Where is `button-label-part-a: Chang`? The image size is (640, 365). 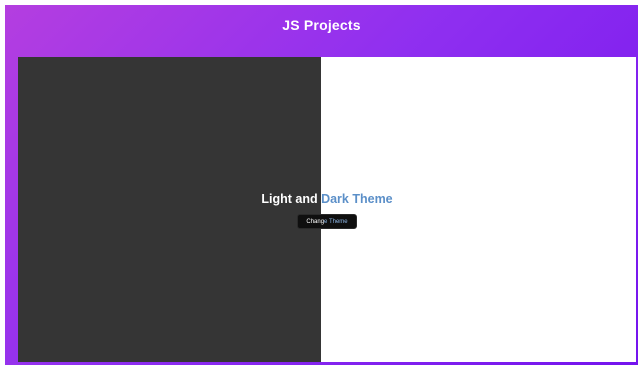
button-label-part-a: Chang is located at coordinates (315, 222).